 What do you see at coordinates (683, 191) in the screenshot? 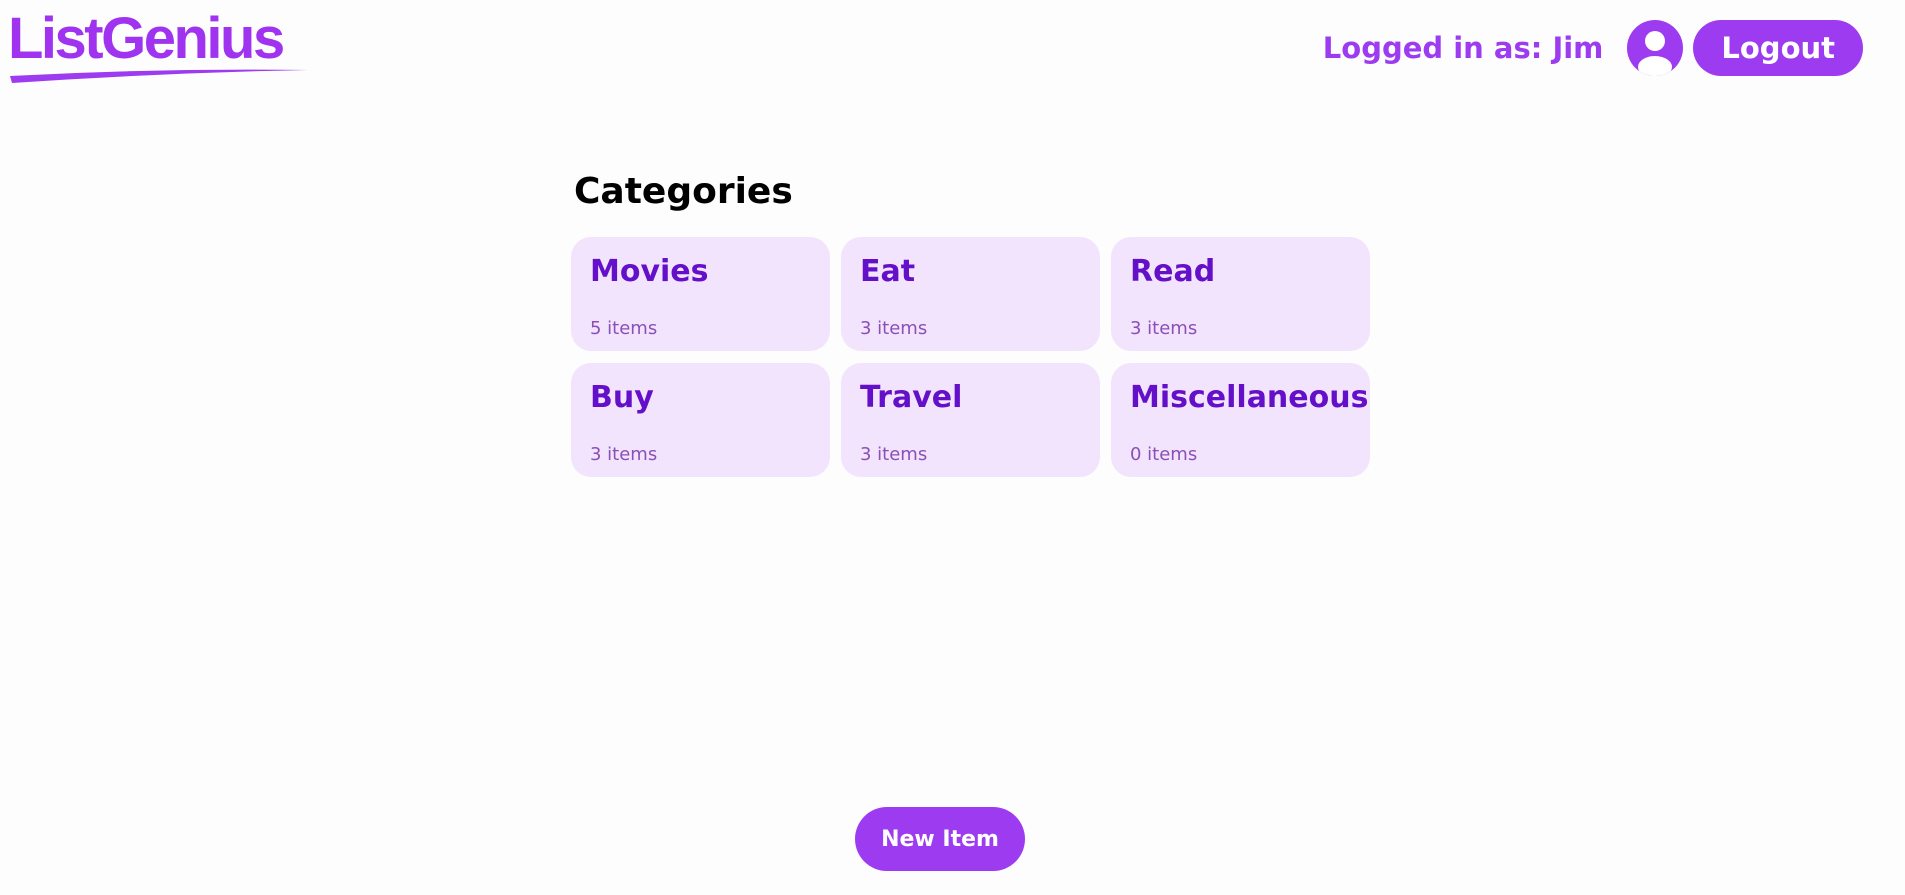
I see `page-title: Categories` at bounding box center [683, 191].